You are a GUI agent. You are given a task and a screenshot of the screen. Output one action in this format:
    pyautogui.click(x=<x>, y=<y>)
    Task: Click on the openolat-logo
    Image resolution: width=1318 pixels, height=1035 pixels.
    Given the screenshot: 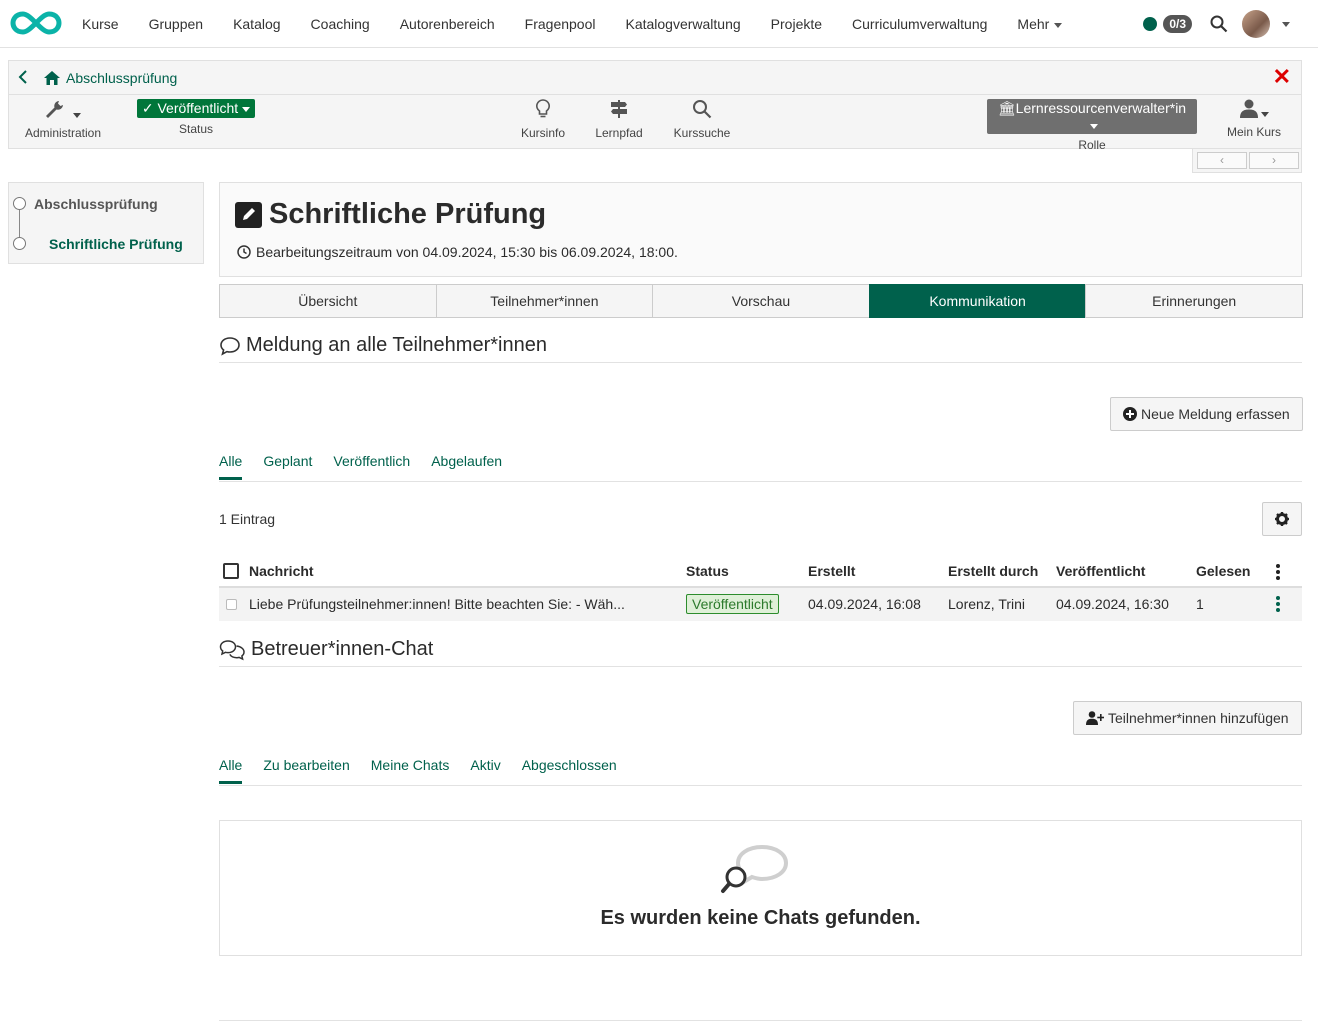 What is the action you would take?
    pyautogui.click(x=36, y=23)
    